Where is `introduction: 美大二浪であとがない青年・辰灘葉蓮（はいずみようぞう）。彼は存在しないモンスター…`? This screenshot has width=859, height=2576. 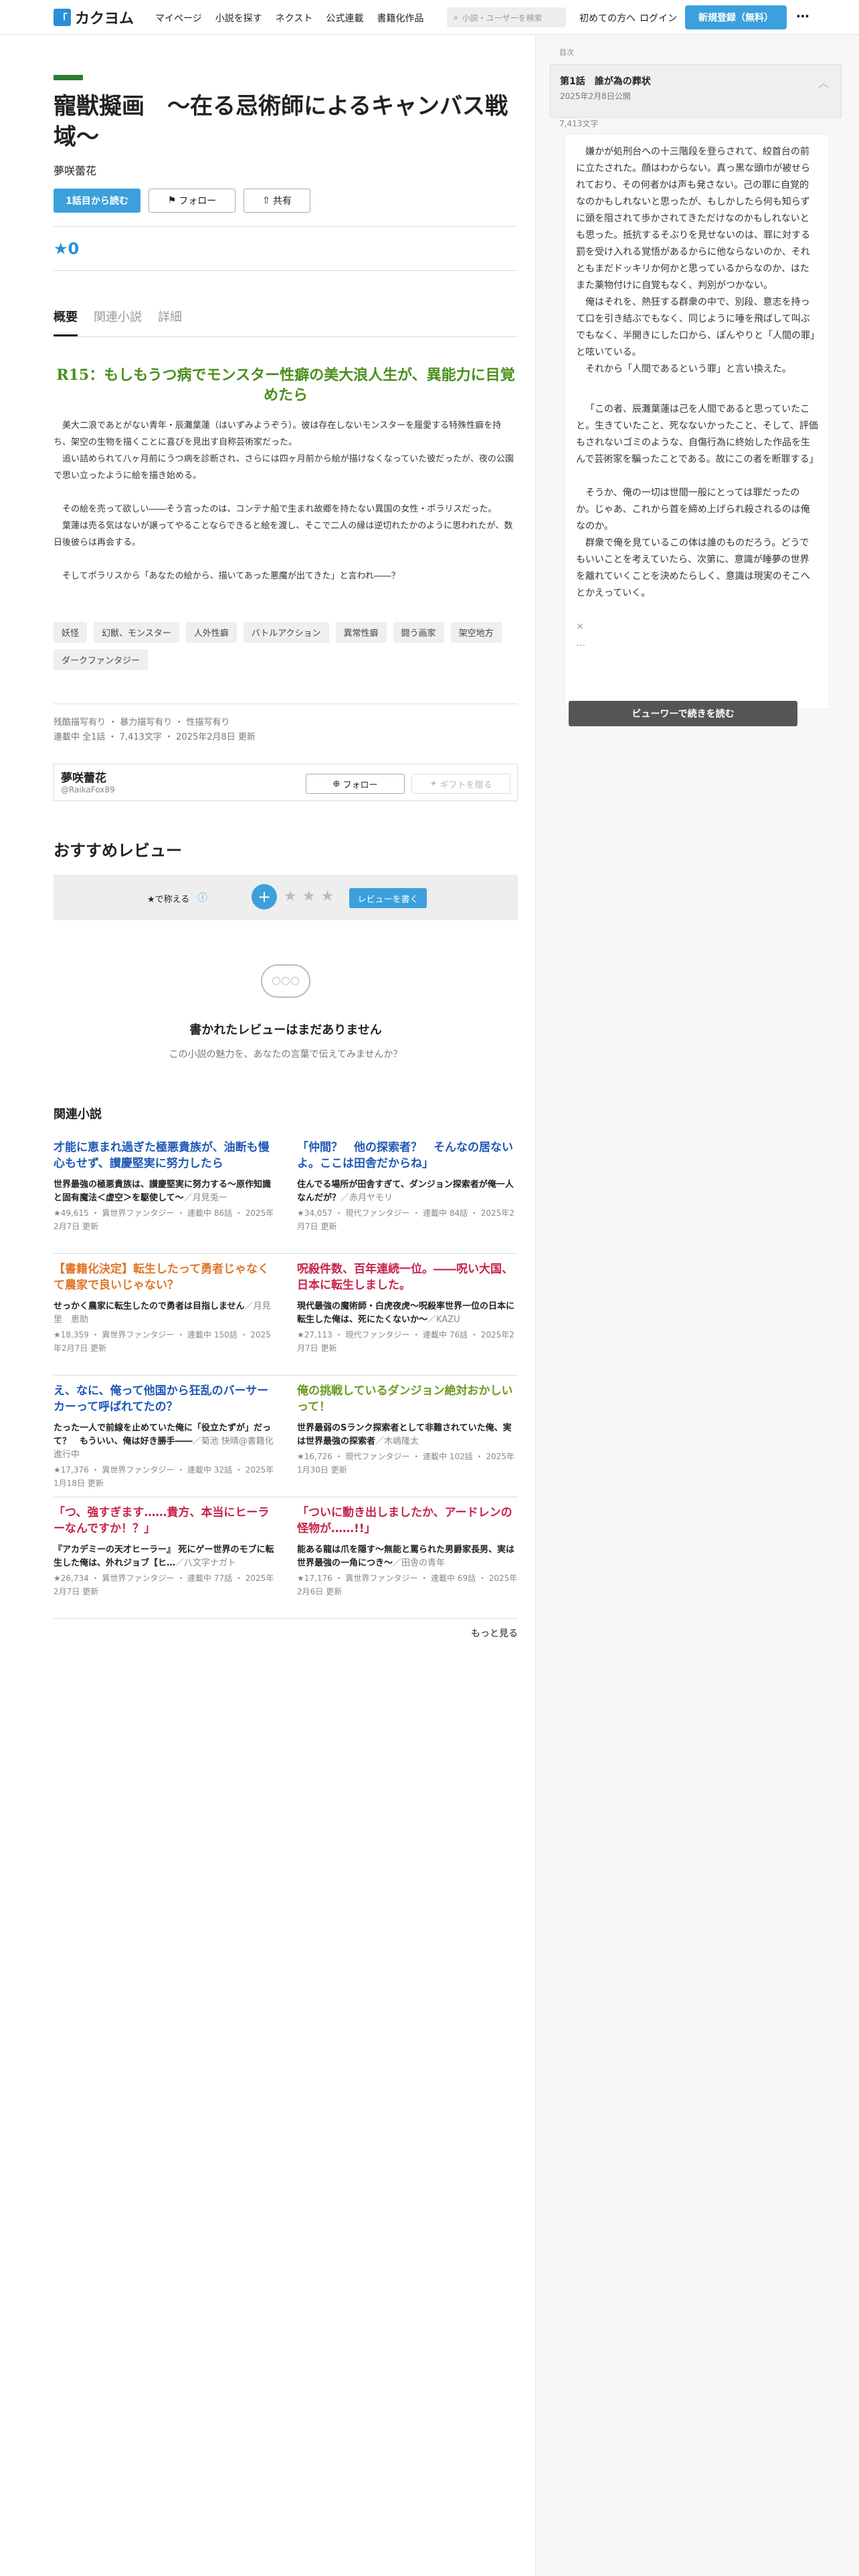
introduction: 美大二浪であとがない青年・辰灘葉蓮（はいずみようぞう）。彼は存在しないモンスター… is located at coordinates (286, 501).